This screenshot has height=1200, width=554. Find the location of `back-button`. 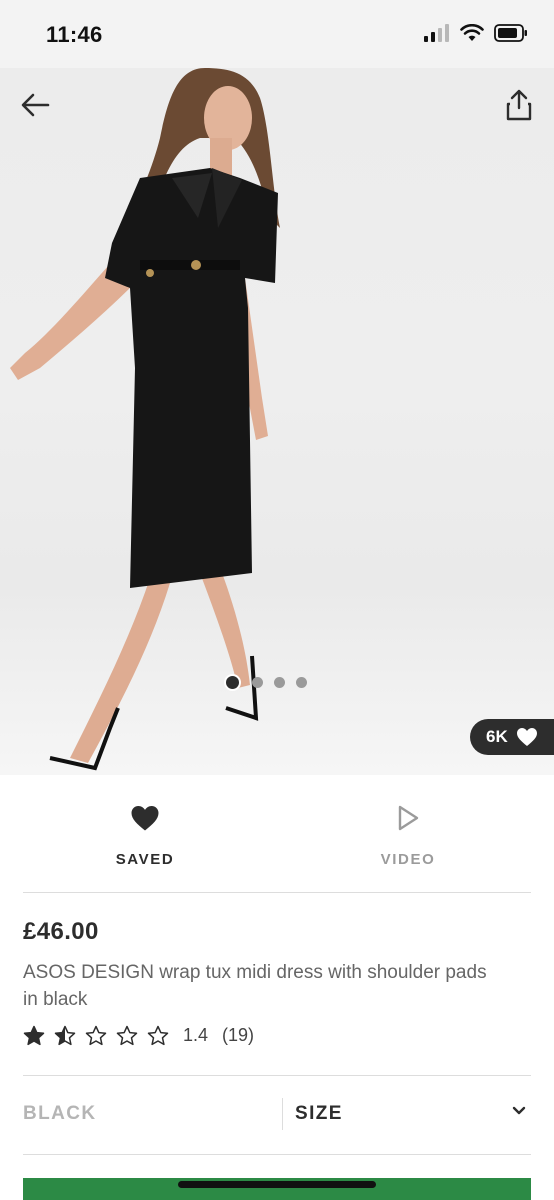

back-button is located at coordinates (36, 105).